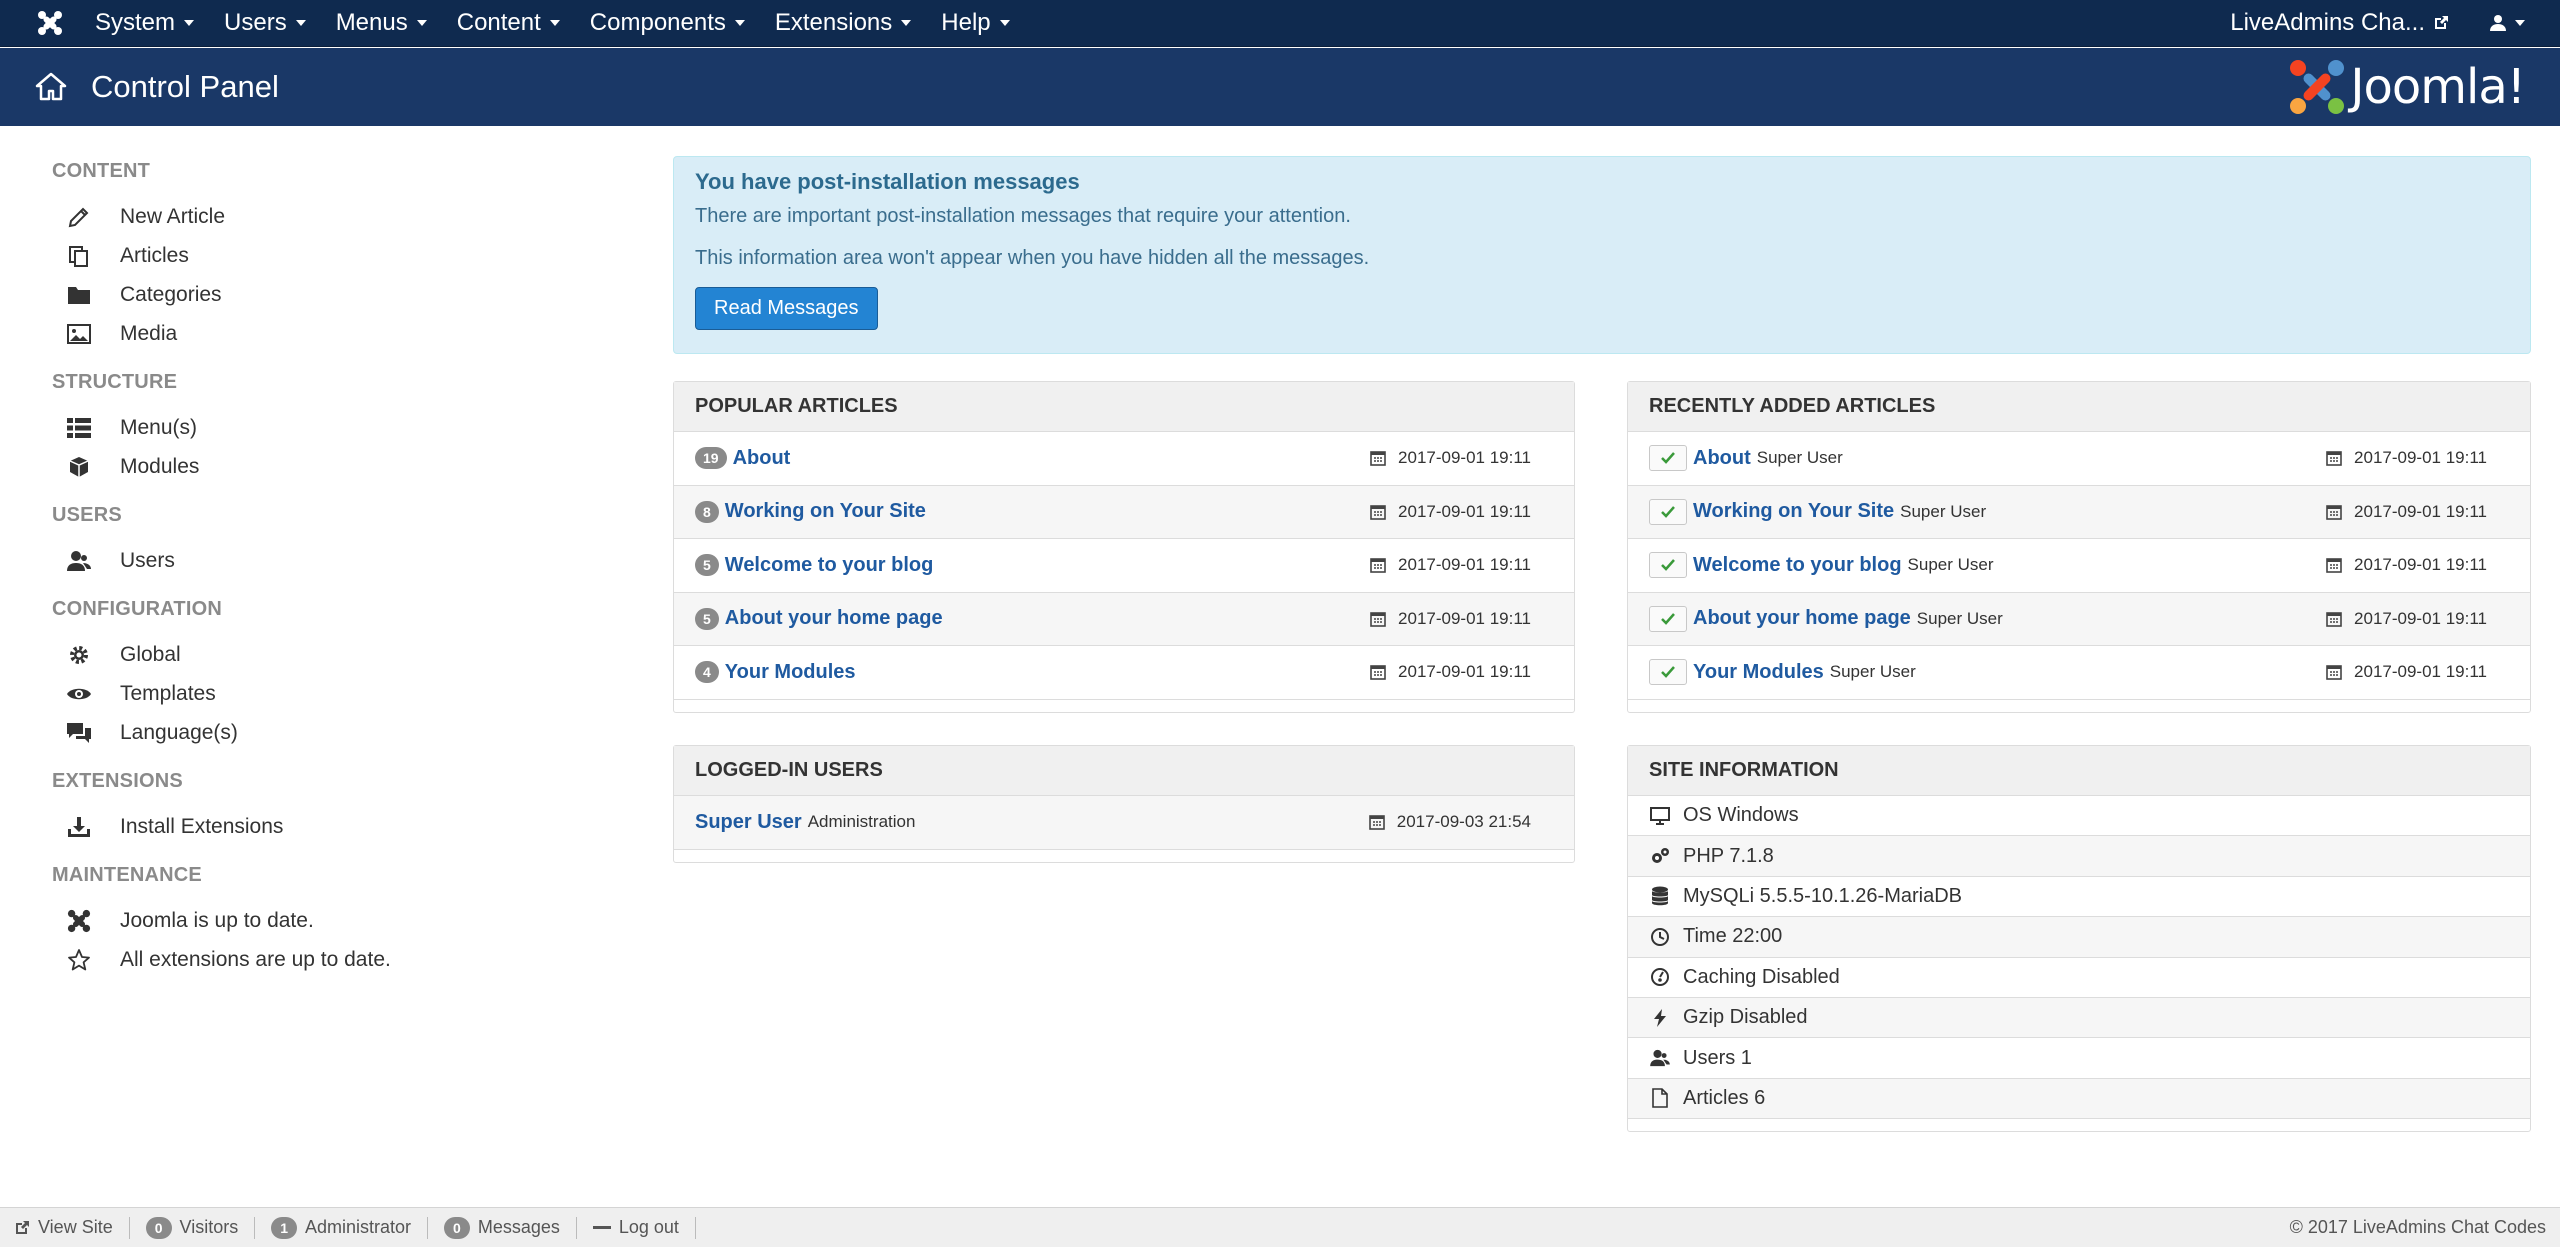 This screenshot has width=2560, height=1247. What do you see at coordinates (2079, 978) in the screenshot?
I see `list-item: Caching Disabled` at bounding box center [2079, 978].